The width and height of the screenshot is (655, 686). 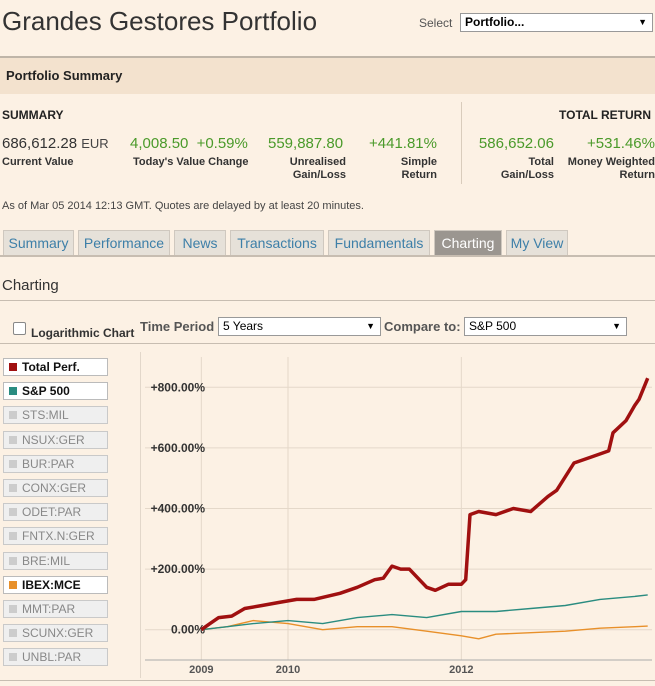 I want to click on legend-item-total-perf-: Total Perf., so click(x=55, y=367).